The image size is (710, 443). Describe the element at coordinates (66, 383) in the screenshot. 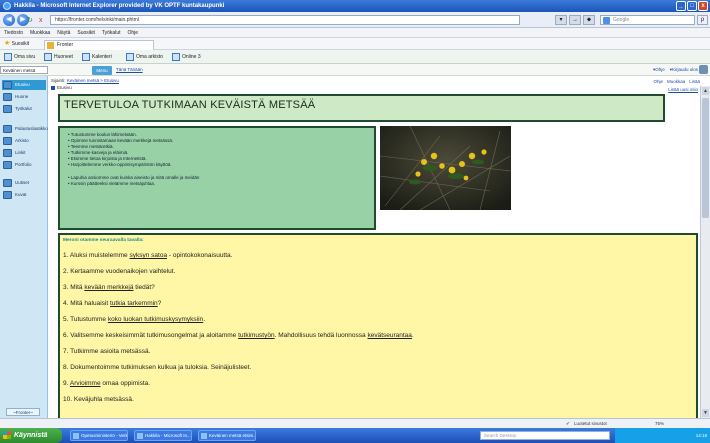

I see `task-number: 9.` at that location.